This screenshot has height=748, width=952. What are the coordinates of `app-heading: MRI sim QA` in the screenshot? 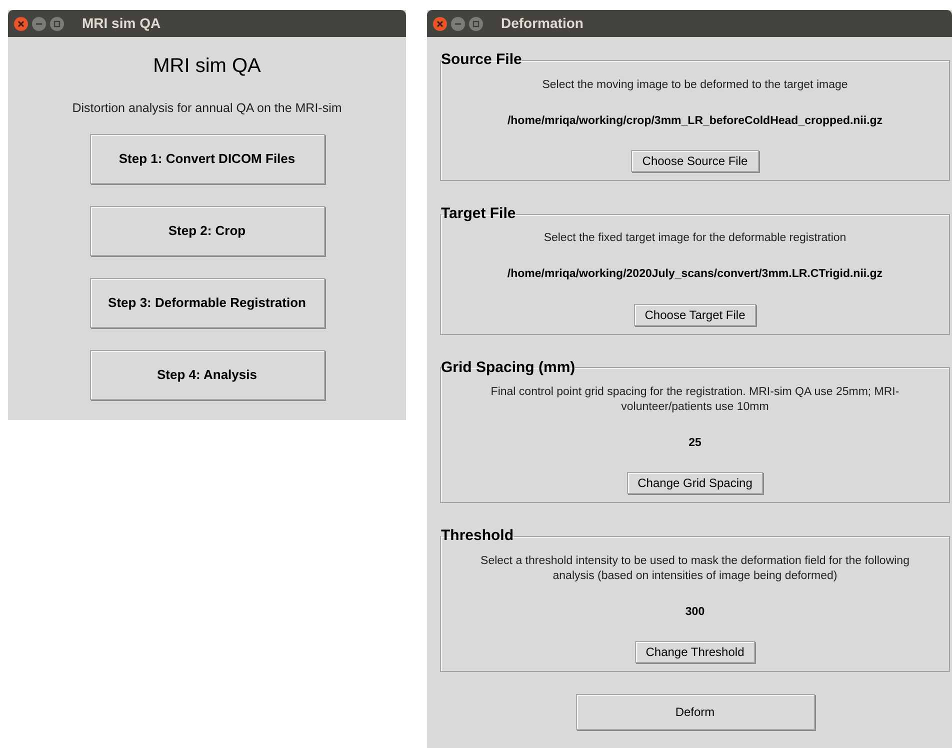 It's located at (207, 66).